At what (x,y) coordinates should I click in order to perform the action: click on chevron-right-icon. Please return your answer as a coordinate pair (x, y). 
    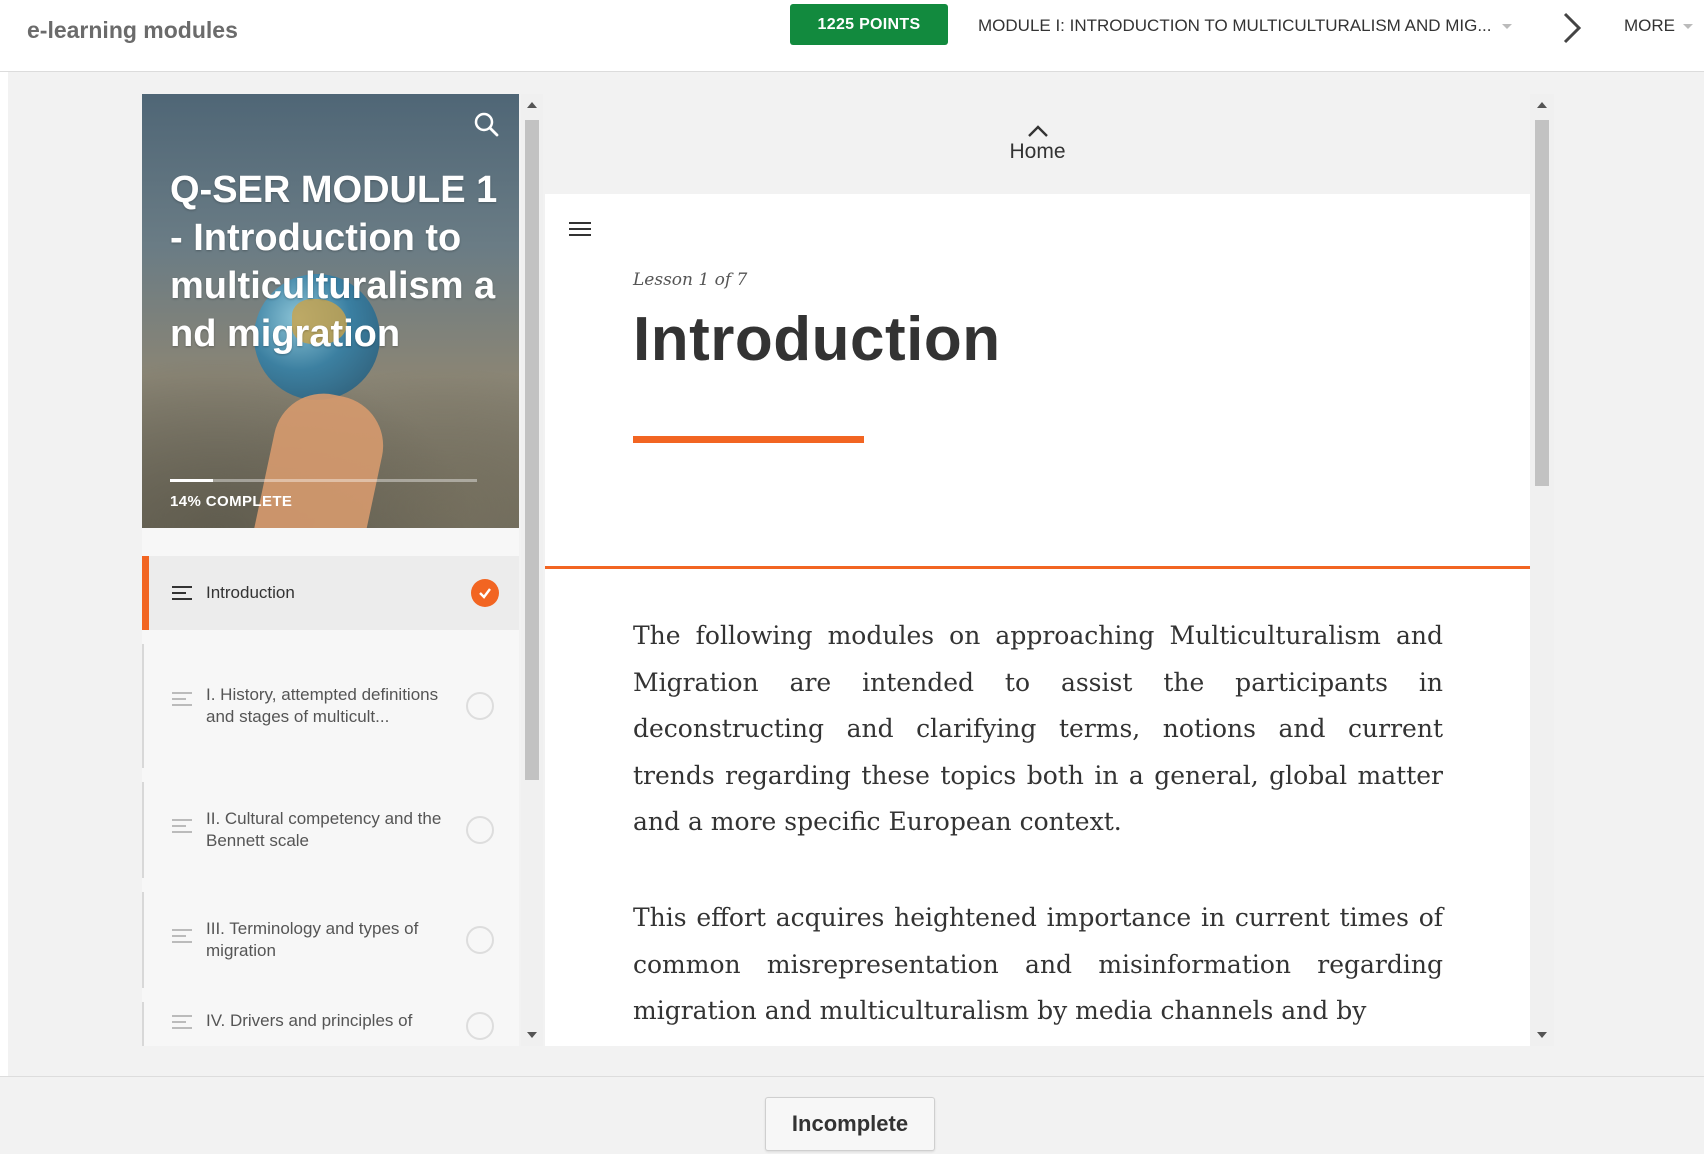
    Looking at the image, I should click on (1572, 28).